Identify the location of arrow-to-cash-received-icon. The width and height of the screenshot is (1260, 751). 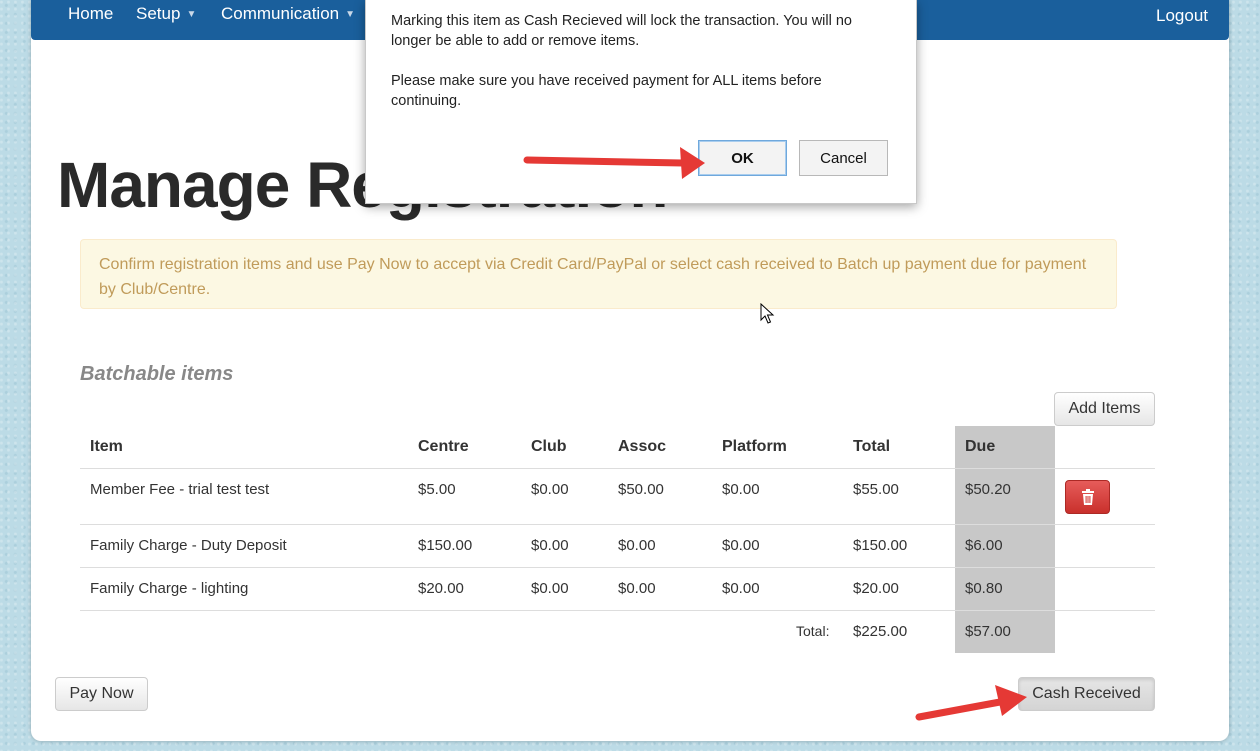
(971, 703).